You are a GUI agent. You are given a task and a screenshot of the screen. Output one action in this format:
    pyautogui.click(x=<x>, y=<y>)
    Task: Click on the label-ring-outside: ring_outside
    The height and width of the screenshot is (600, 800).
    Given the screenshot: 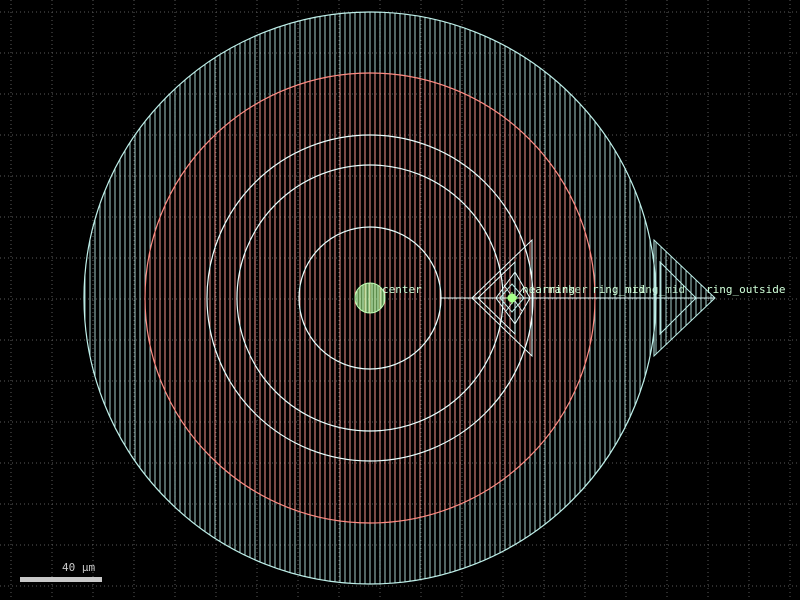 What is the action you would take?
    pyautogui.click(x=745, y=289)
    